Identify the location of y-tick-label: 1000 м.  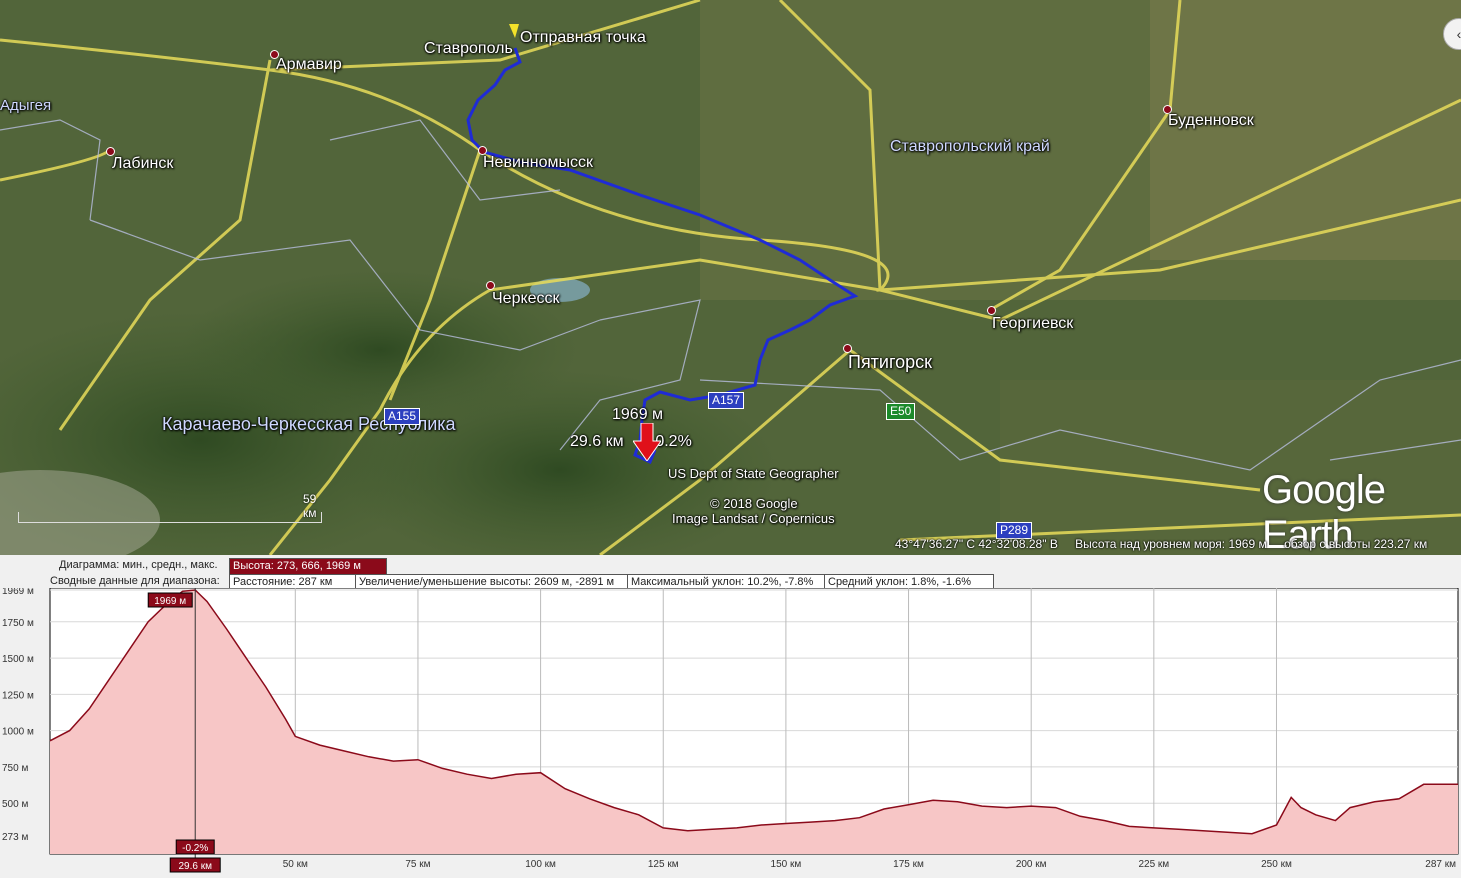
(18, 732).